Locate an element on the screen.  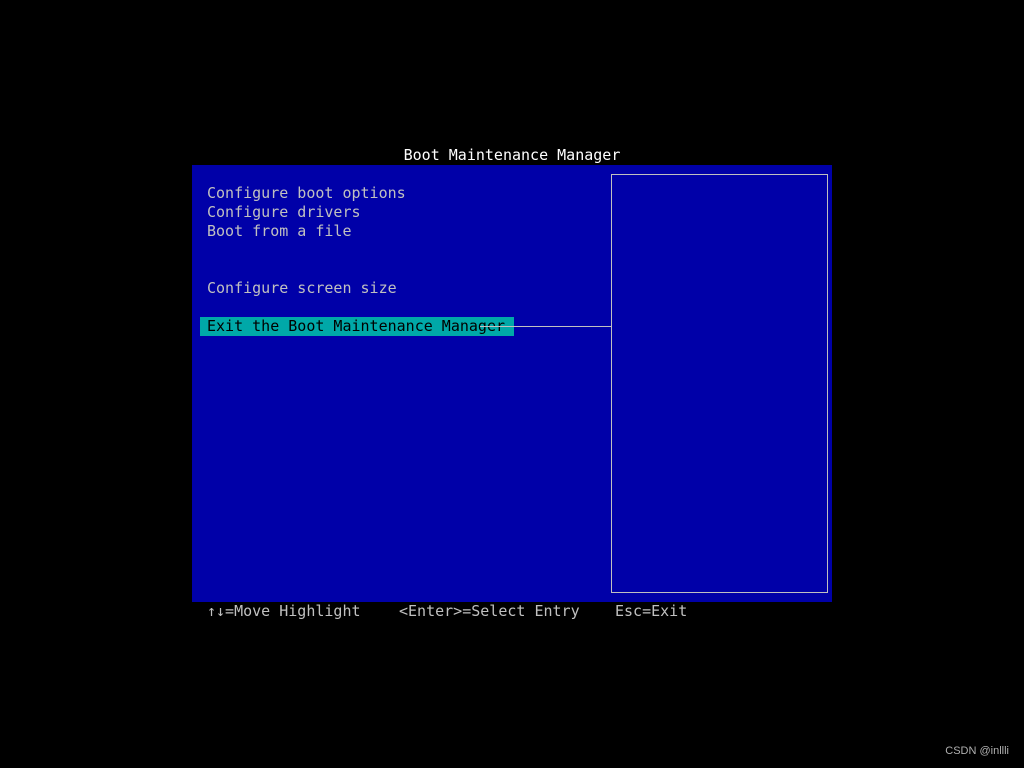
footer-exit-hint: Esc=Exit is located at coordinates (651, 611).